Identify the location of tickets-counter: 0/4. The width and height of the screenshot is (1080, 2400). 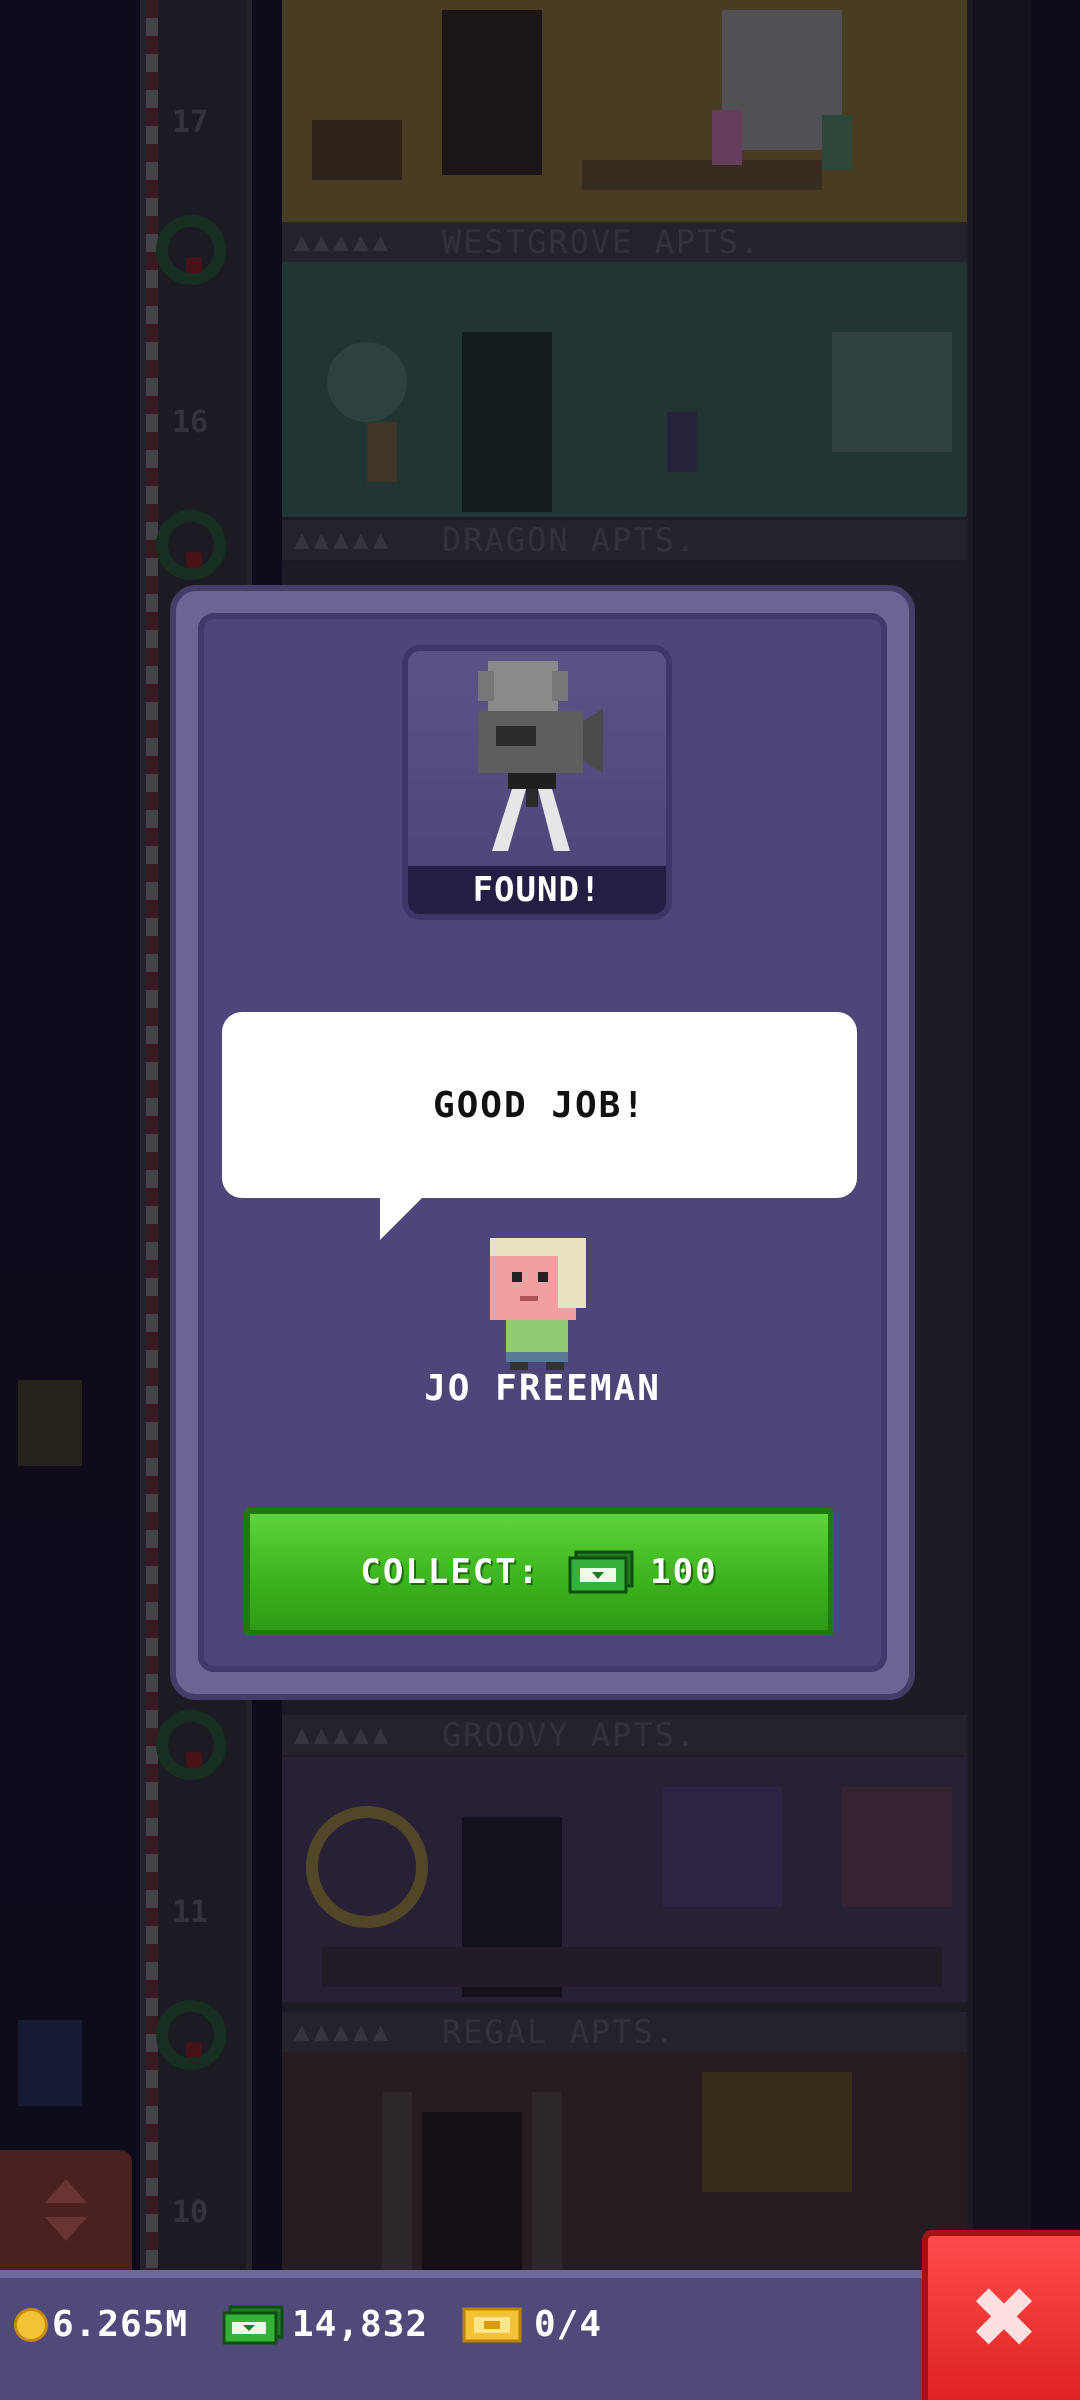
(532, 2324).